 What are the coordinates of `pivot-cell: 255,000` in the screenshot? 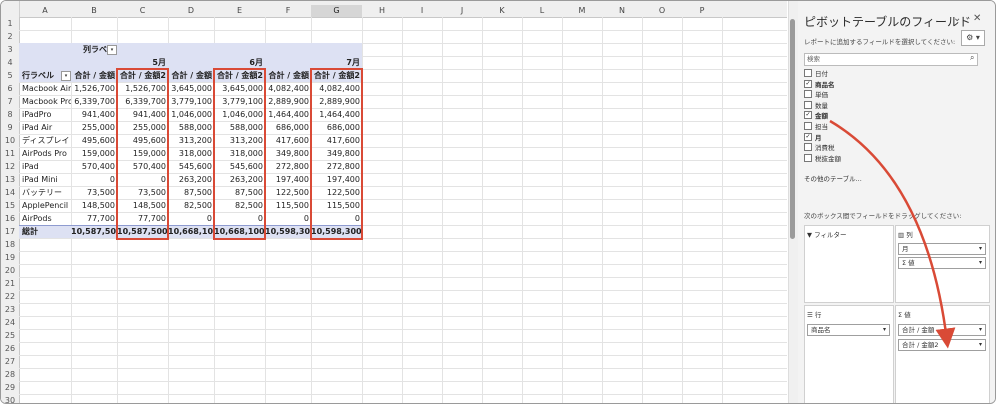 It's located at (98, 127).